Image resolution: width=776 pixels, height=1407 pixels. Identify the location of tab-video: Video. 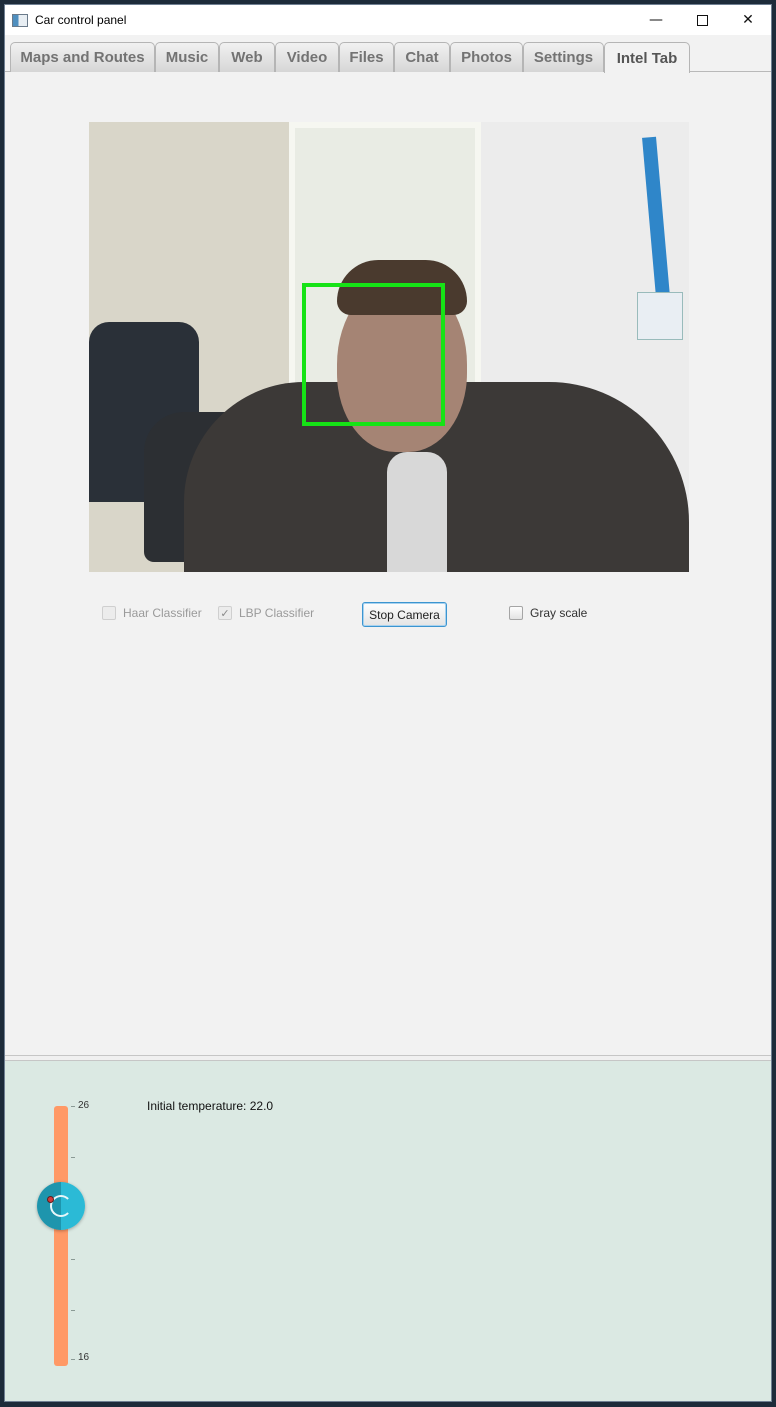
(307, 57).